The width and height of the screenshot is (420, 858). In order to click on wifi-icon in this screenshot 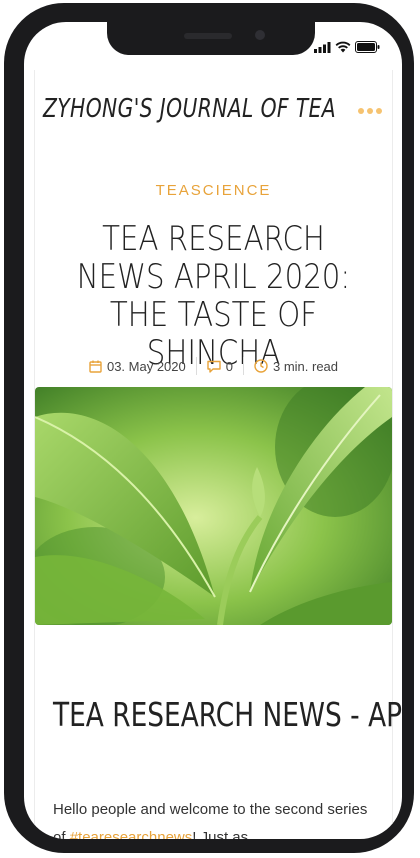, I will do `click(343, 47)`.